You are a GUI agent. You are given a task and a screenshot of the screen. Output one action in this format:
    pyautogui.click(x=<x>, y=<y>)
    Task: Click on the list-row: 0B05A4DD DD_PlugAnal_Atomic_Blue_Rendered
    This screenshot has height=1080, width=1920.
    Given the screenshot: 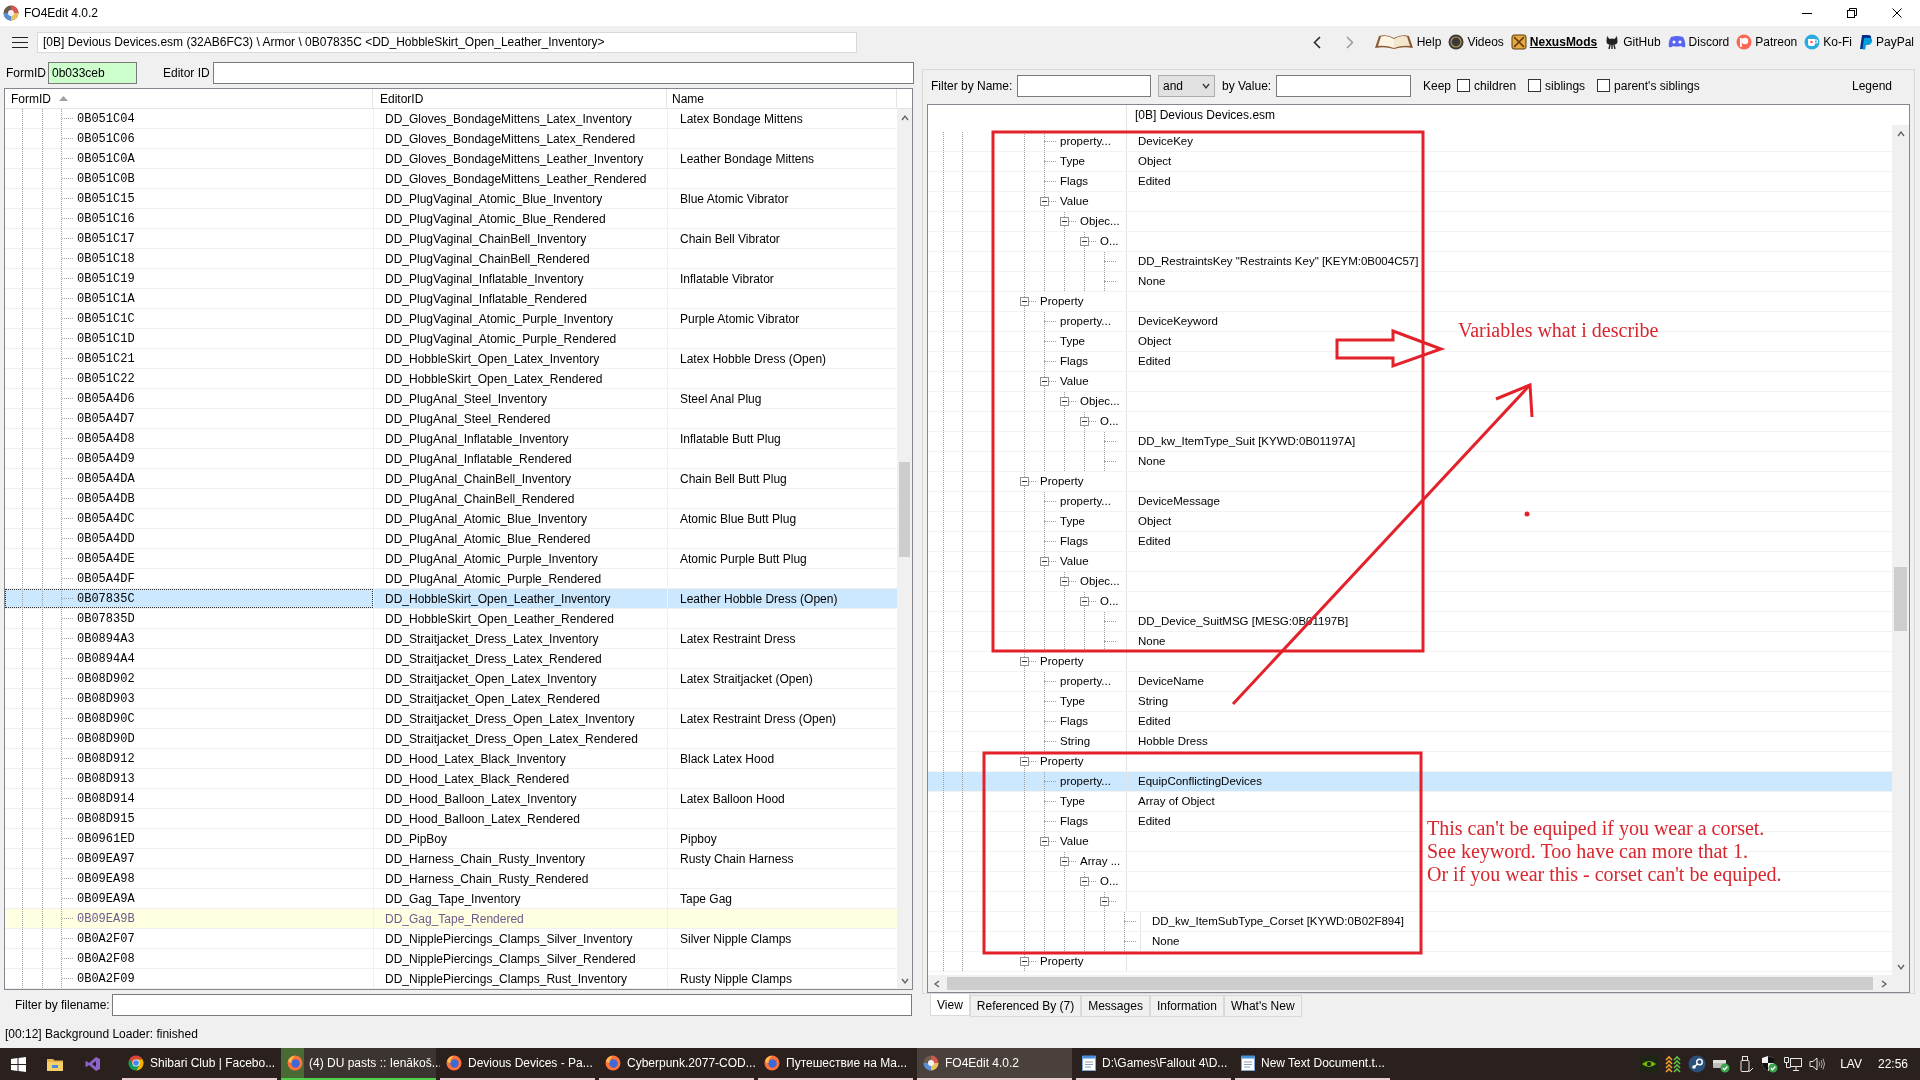 What is the action you would take?
    pyautogui.click(x=451, y=539)
    